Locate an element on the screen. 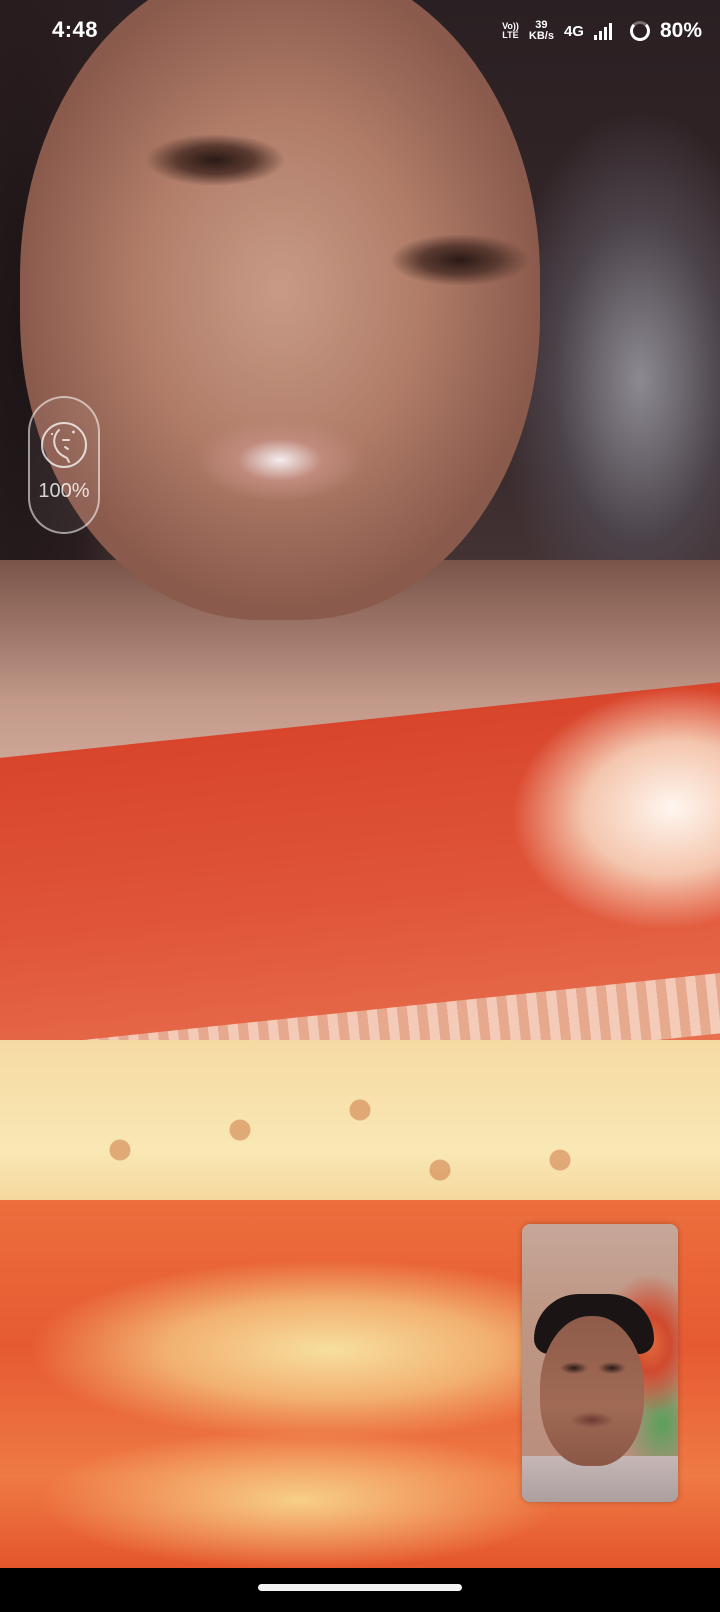 Image resolution: width=720 pixels, height=1612 pixels. beauty-filter-button: 100% is located at coordinates (64, 465).